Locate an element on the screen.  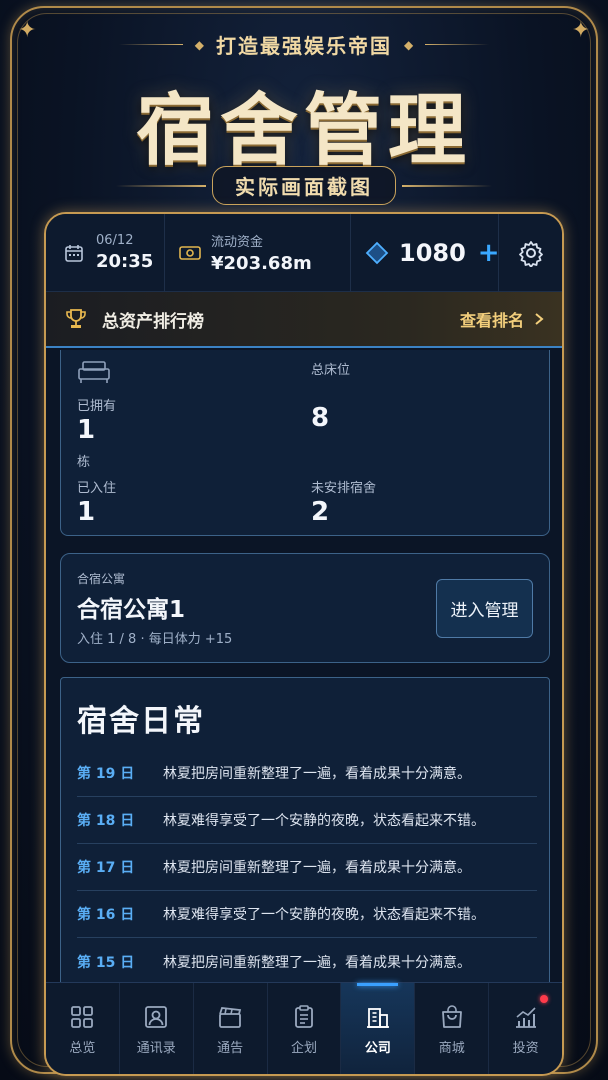
tab-label: 通告 is located at coordinates (230, 1048).